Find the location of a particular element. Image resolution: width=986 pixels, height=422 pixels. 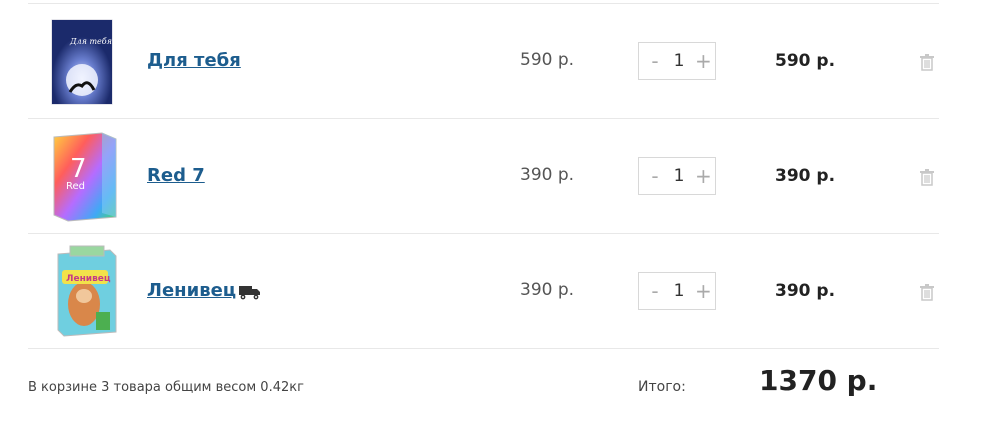

product-name-link: Ленивец is located at coordinates (191, 290).